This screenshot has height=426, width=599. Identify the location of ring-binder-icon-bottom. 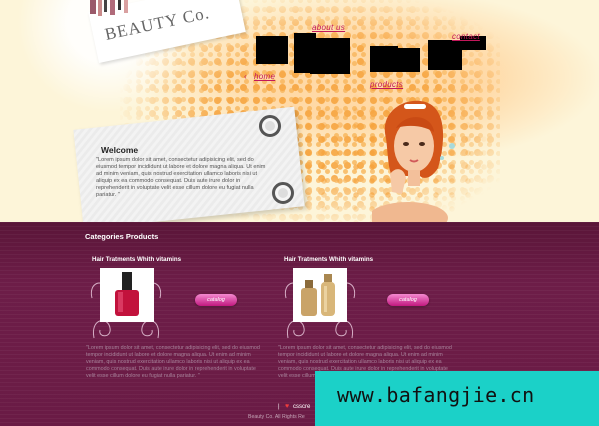
(283, 193).